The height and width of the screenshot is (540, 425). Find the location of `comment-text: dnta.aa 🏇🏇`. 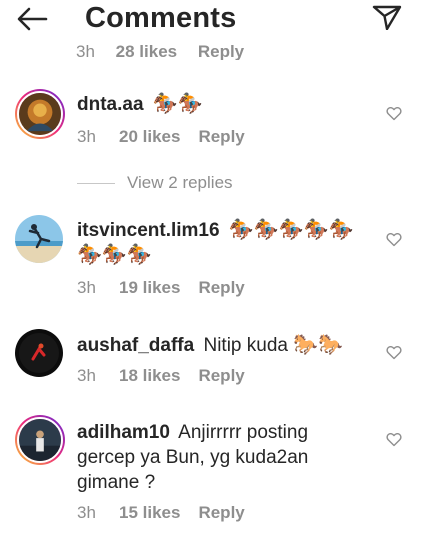

comment-text: dnta.aa 🏇🏇 is located at coordinates (222, 104).